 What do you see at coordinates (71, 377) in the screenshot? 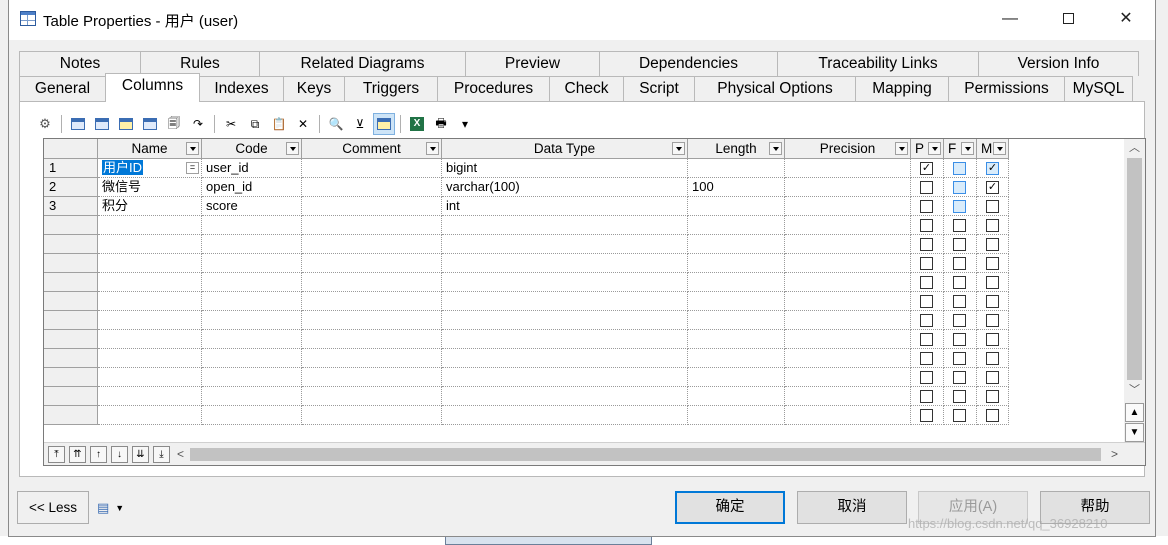
I see `row-number` at bounding box center [71, 377].